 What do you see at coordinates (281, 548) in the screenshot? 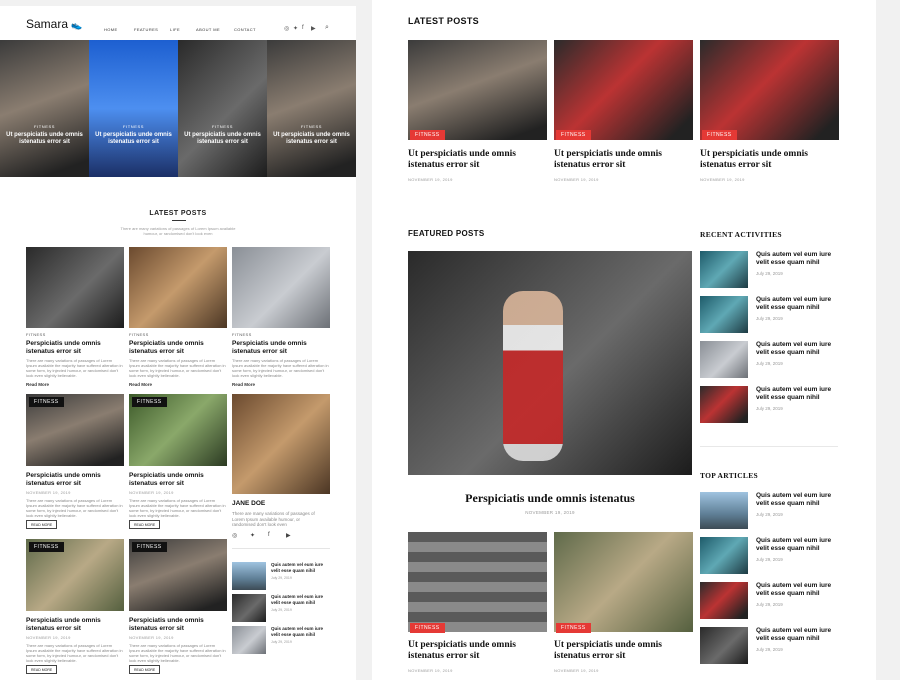
I see `divider` at bounding box center [281, 548].